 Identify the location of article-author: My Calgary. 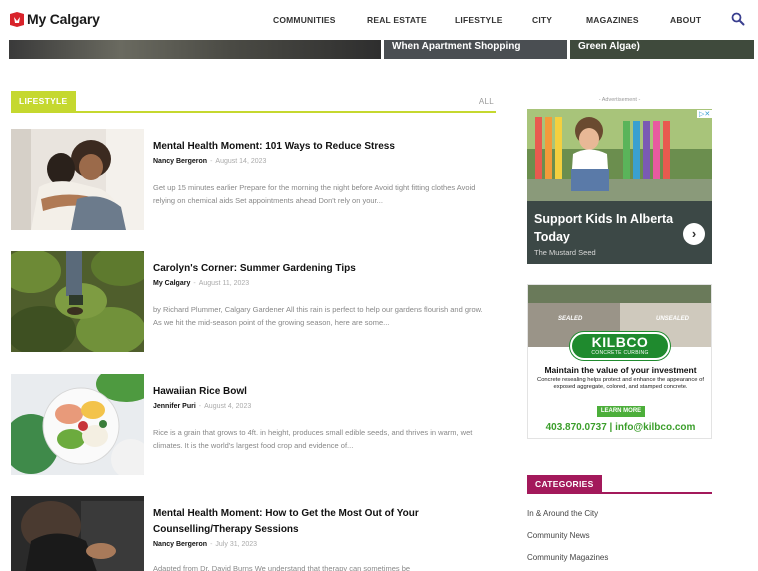
(171, 283).